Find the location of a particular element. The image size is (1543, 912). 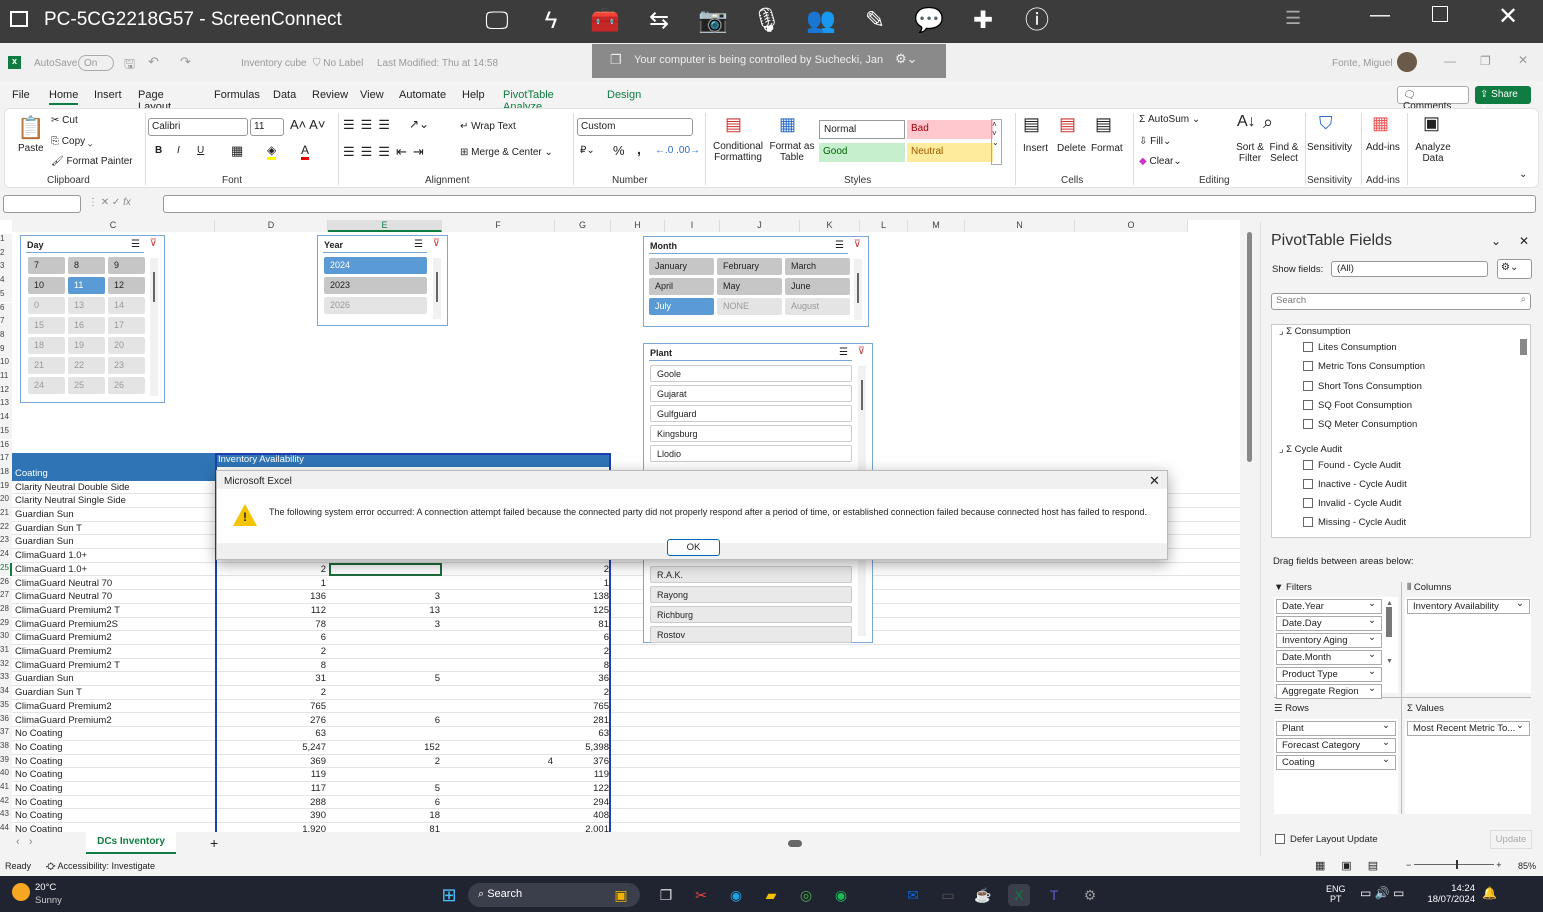

sheet-tab-dcs-inventory: DCs Inventory is located at coordinates (131, 843).